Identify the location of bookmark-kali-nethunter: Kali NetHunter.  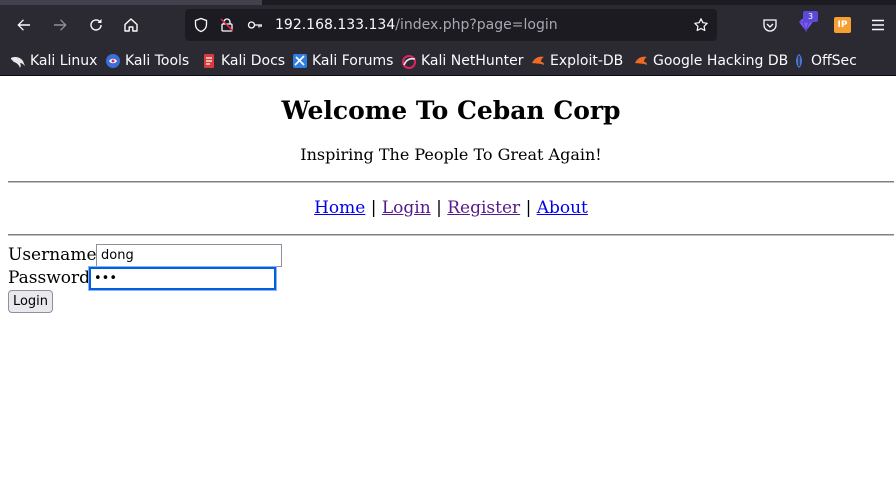
(462, 61).